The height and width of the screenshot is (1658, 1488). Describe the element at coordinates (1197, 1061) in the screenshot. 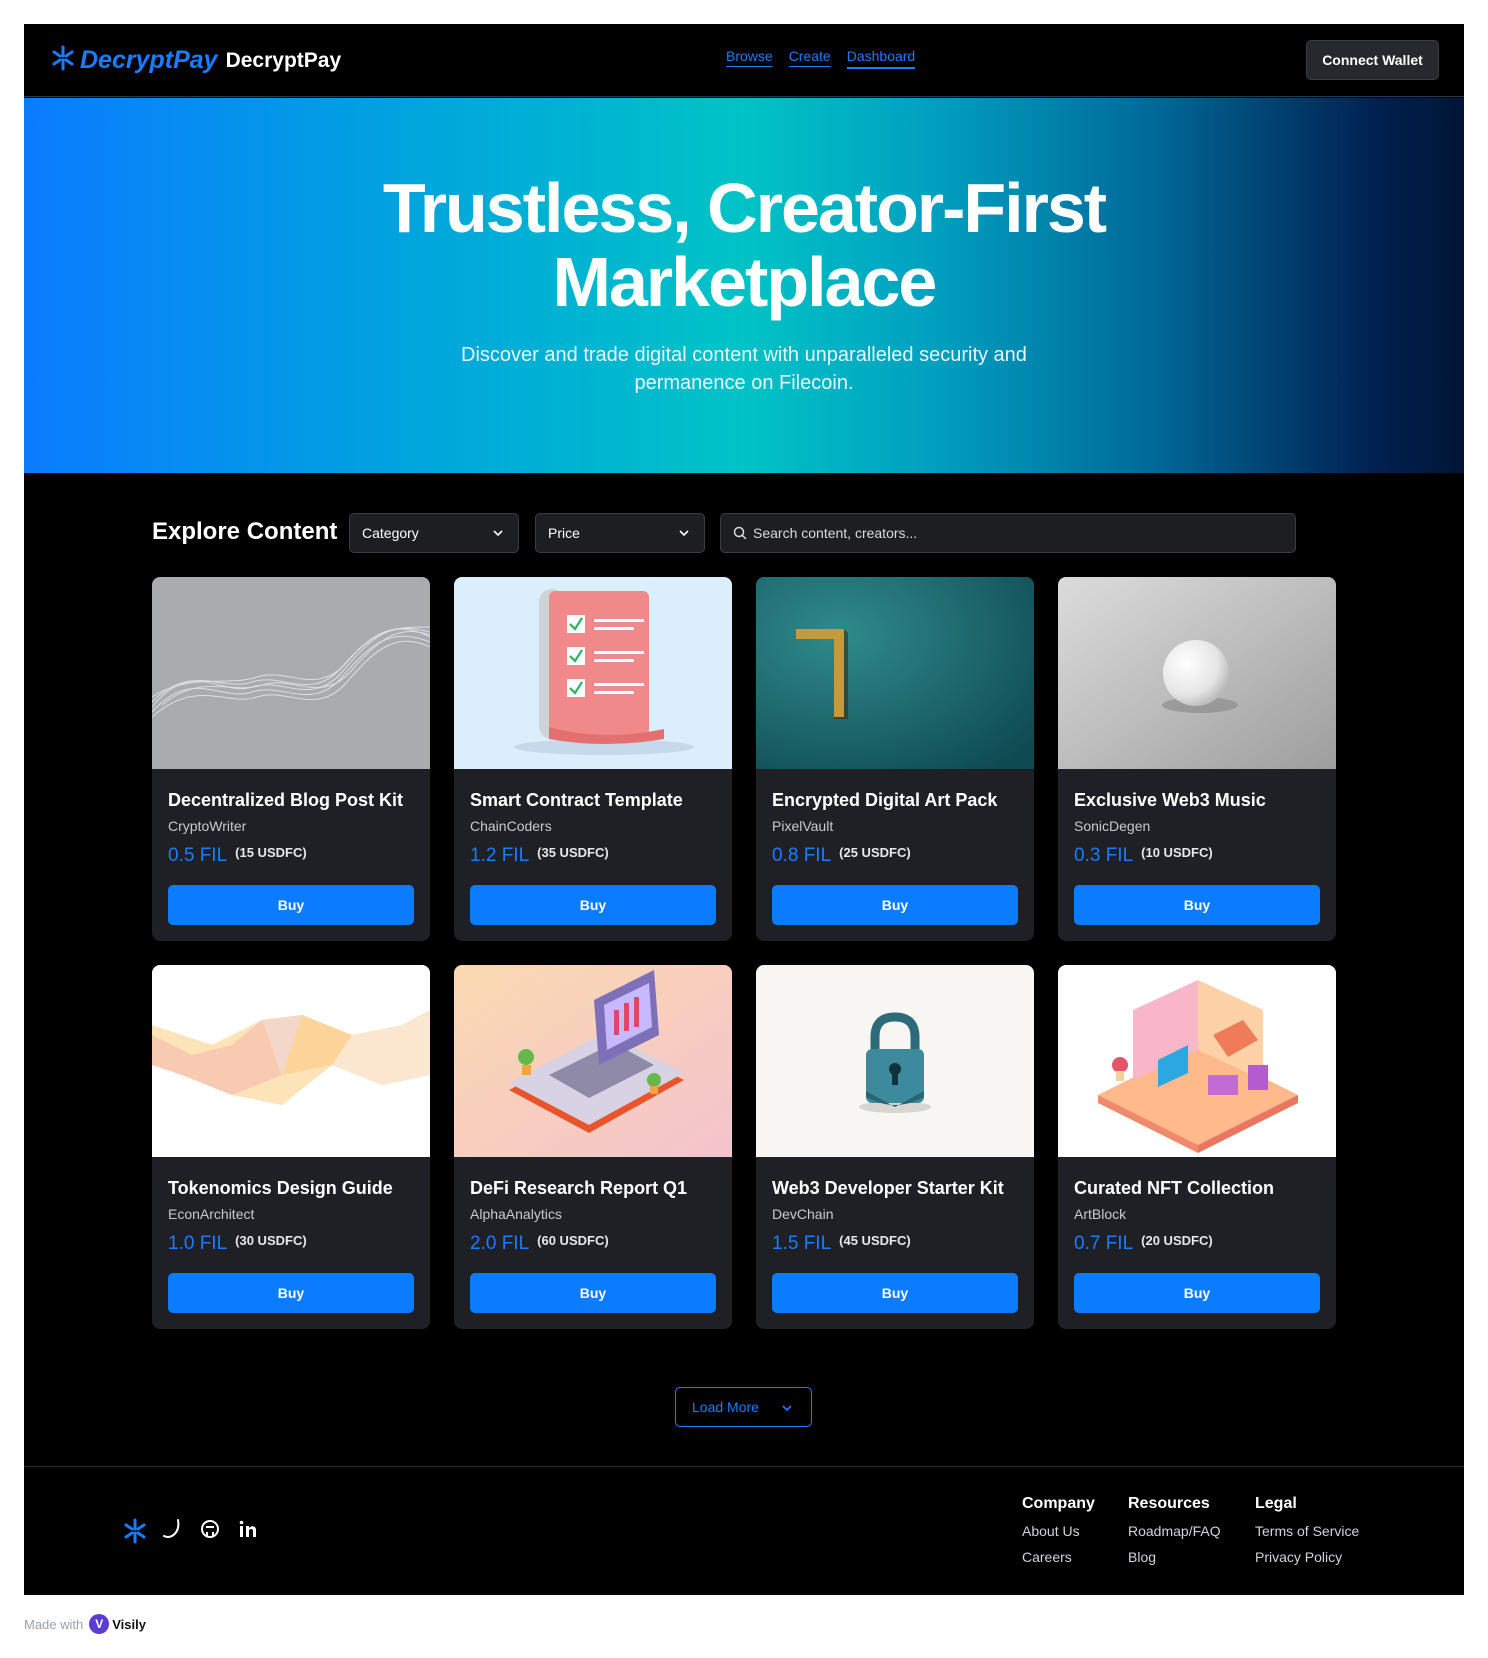

I see `card-image-isometric-room` at that location.